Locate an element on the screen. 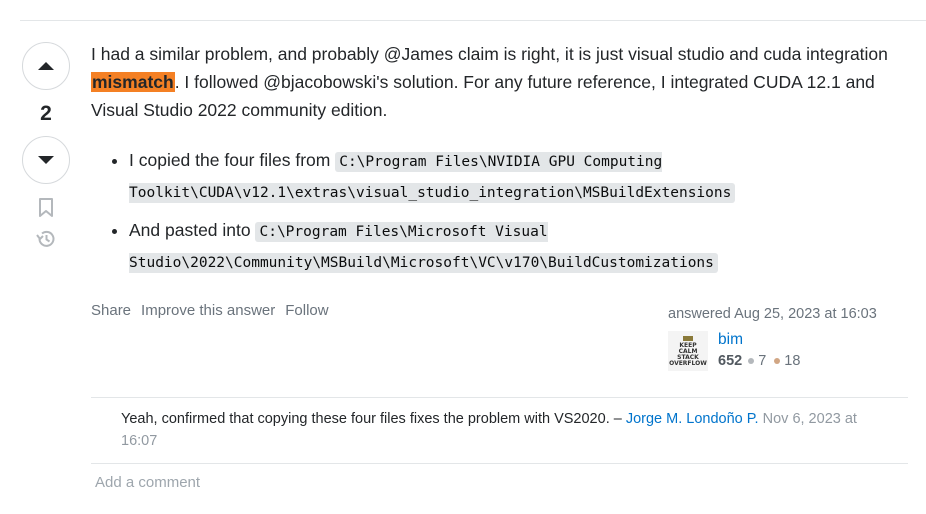 Image resolution: width=926 pixels, height=514 pixels. caret-up-icon is located at coordinates (46, 66).